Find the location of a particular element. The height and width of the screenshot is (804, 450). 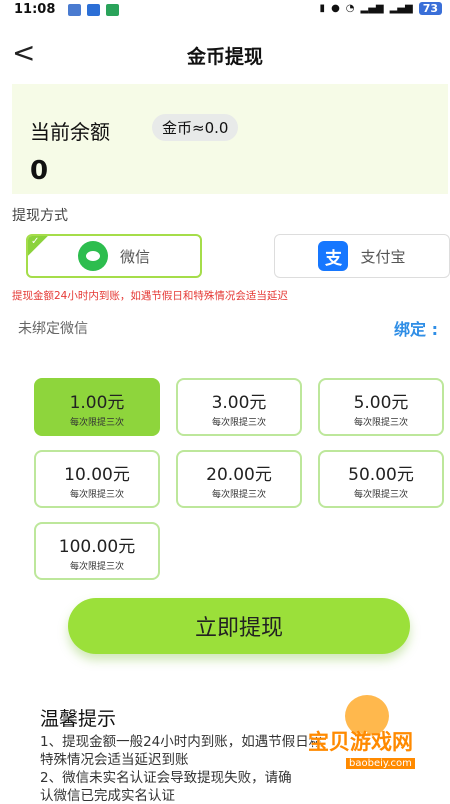

amount-option: 50.00元 每次限提三次 is located at coordinates (381, 479).